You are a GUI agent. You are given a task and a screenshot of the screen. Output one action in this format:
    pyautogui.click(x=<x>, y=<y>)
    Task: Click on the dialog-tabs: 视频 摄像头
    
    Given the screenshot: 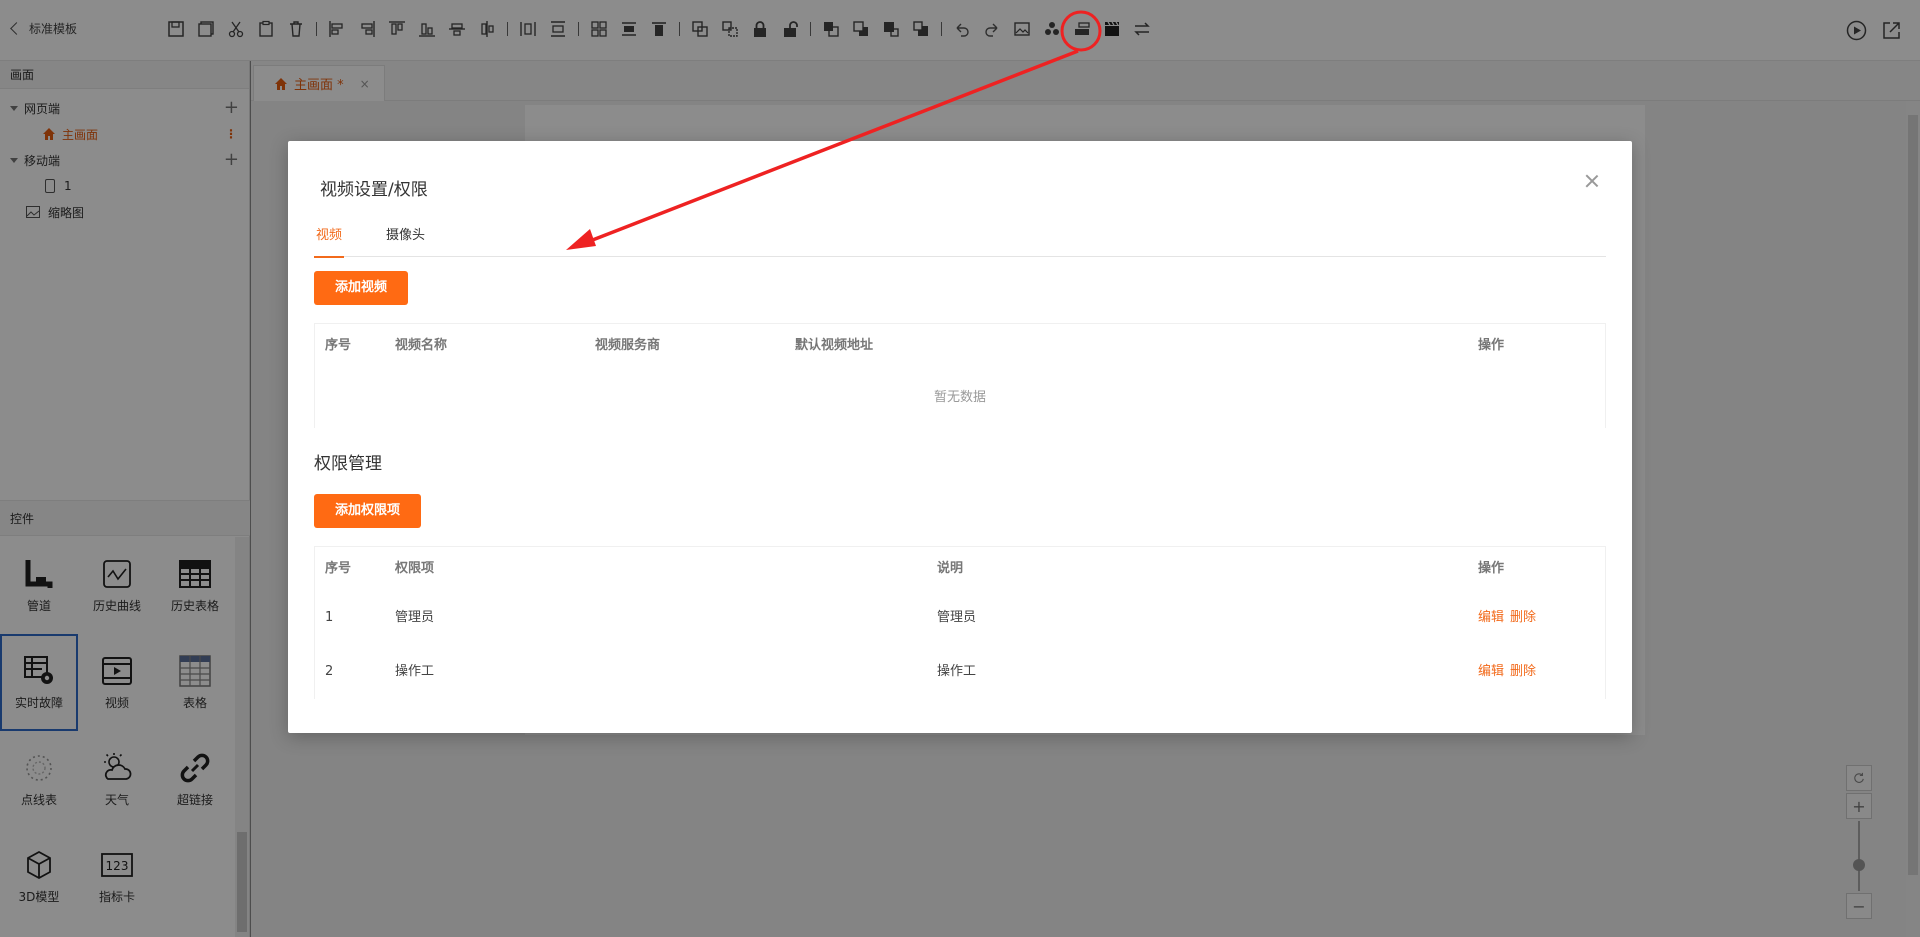 What is the action you would take?
    pyautogui.click(x=960, y=241)
    